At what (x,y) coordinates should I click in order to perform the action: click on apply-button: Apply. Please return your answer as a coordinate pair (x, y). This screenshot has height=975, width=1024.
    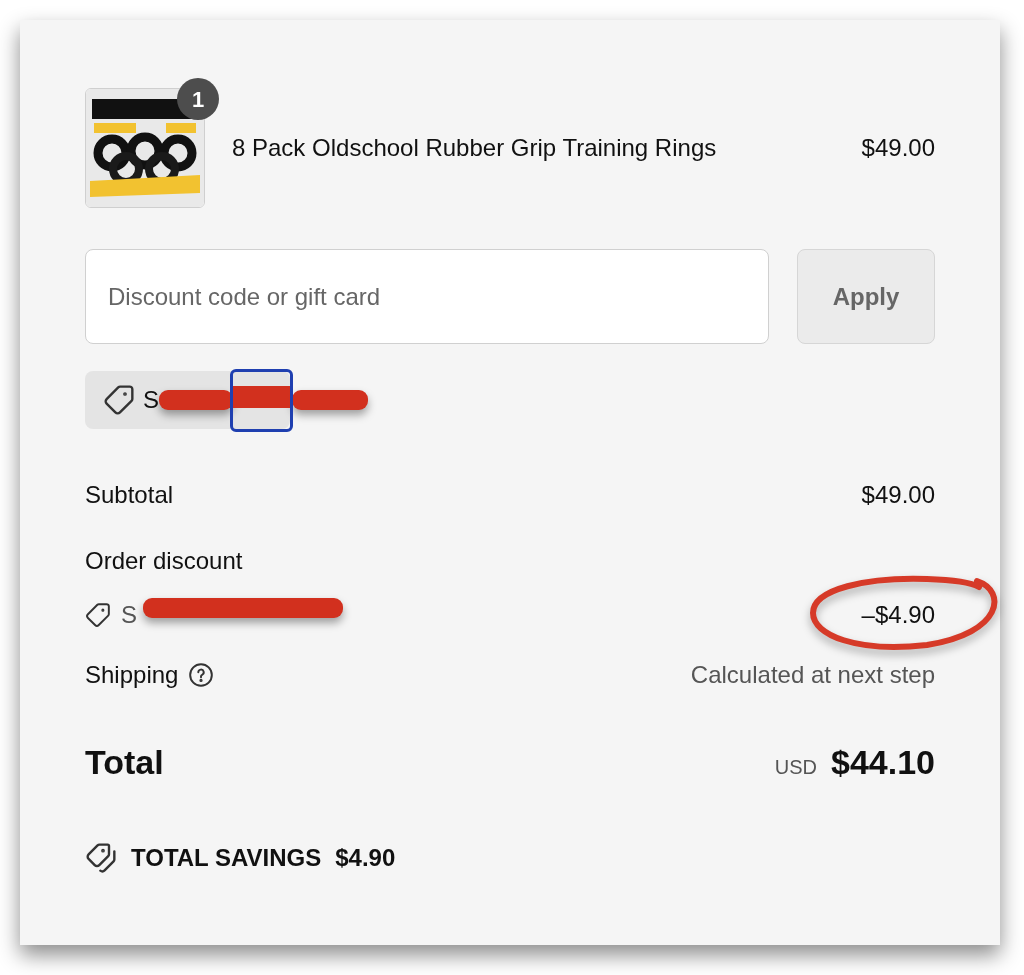
    Looking at the image, I should click on (866, 296).